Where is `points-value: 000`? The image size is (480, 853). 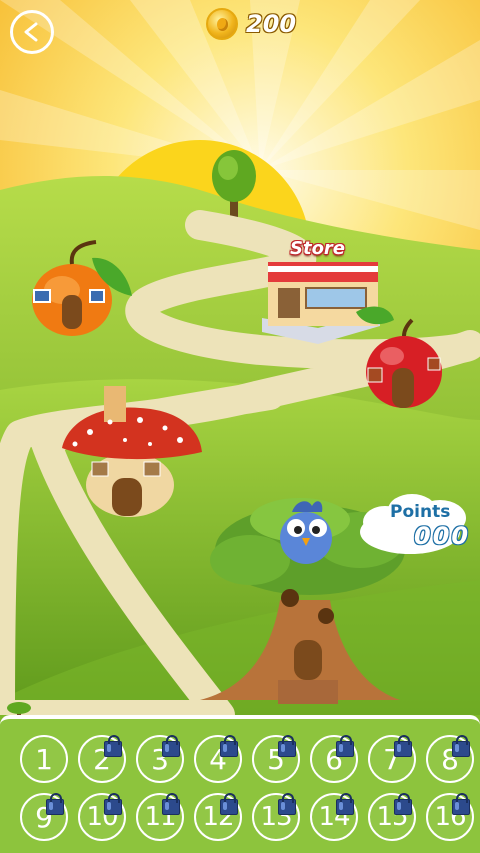
points-value: 000 is located at coordinates (442, 536).